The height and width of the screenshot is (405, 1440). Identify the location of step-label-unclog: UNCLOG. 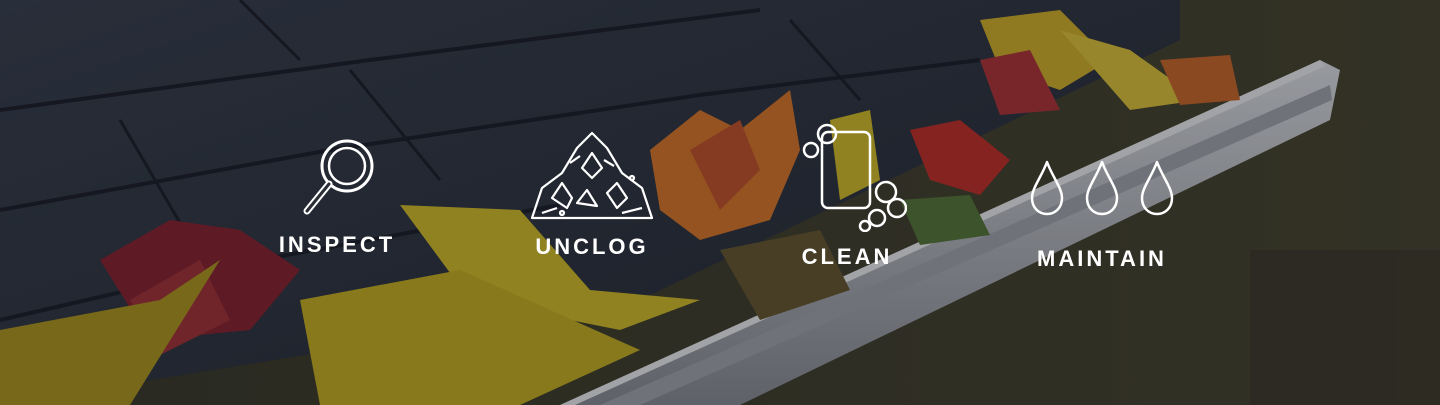
(592, 246).